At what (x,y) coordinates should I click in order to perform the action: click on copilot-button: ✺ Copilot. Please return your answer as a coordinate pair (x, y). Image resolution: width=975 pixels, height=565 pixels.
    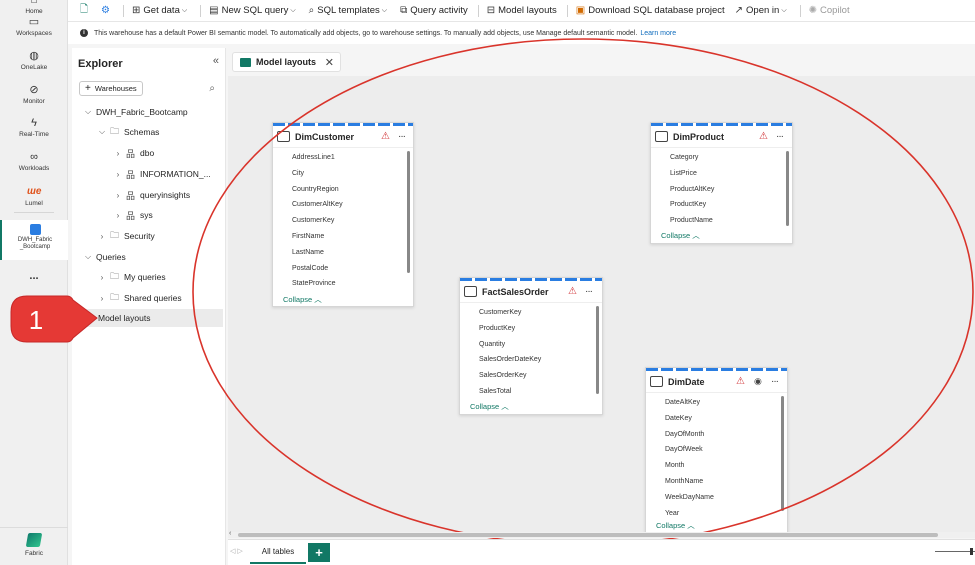
    Looking at the image, I should click on (829, 10).